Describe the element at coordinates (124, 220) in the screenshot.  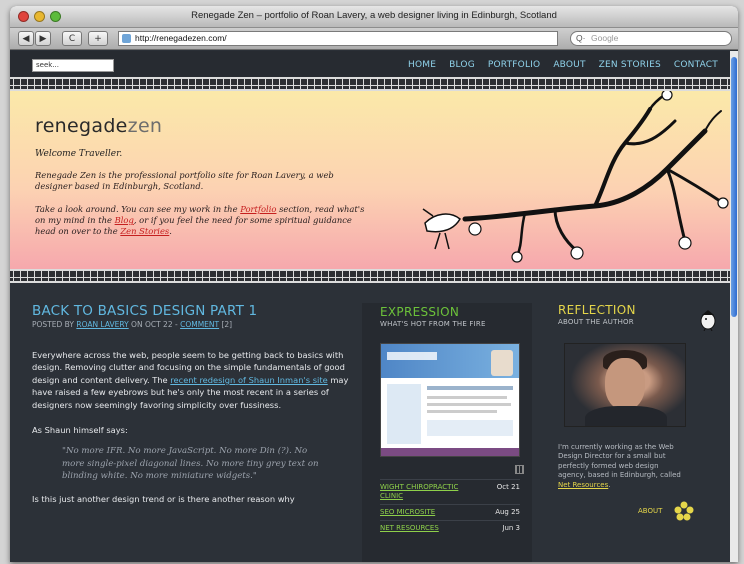
I see `blog-link: Blog` at that location.